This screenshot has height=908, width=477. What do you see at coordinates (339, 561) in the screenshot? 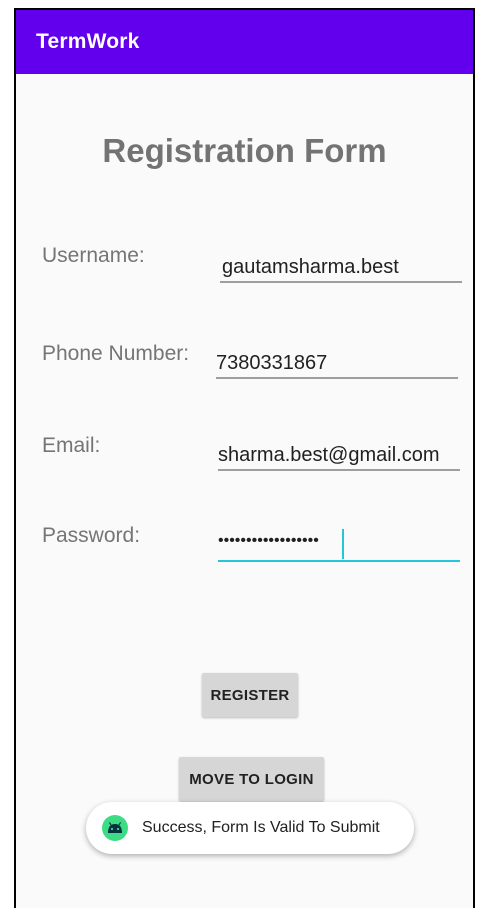
I see `password-underline` at bounding box center [339, 561].